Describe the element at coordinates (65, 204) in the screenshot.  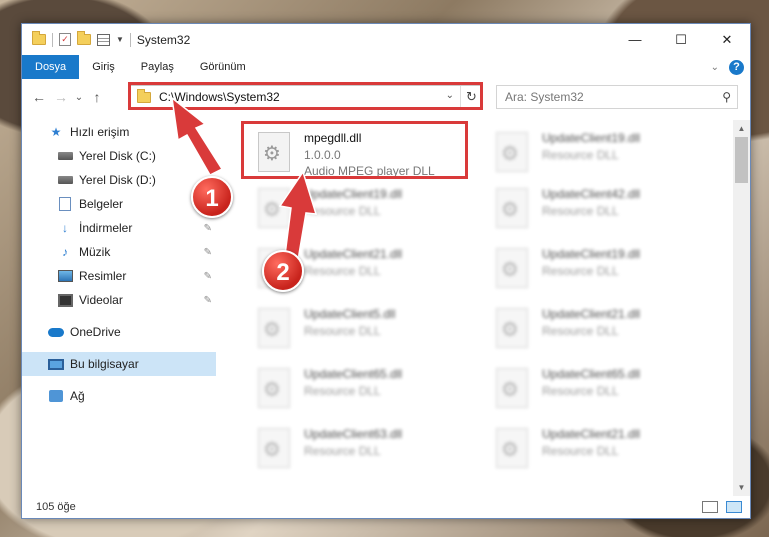
I see `documents-icon` at that location.